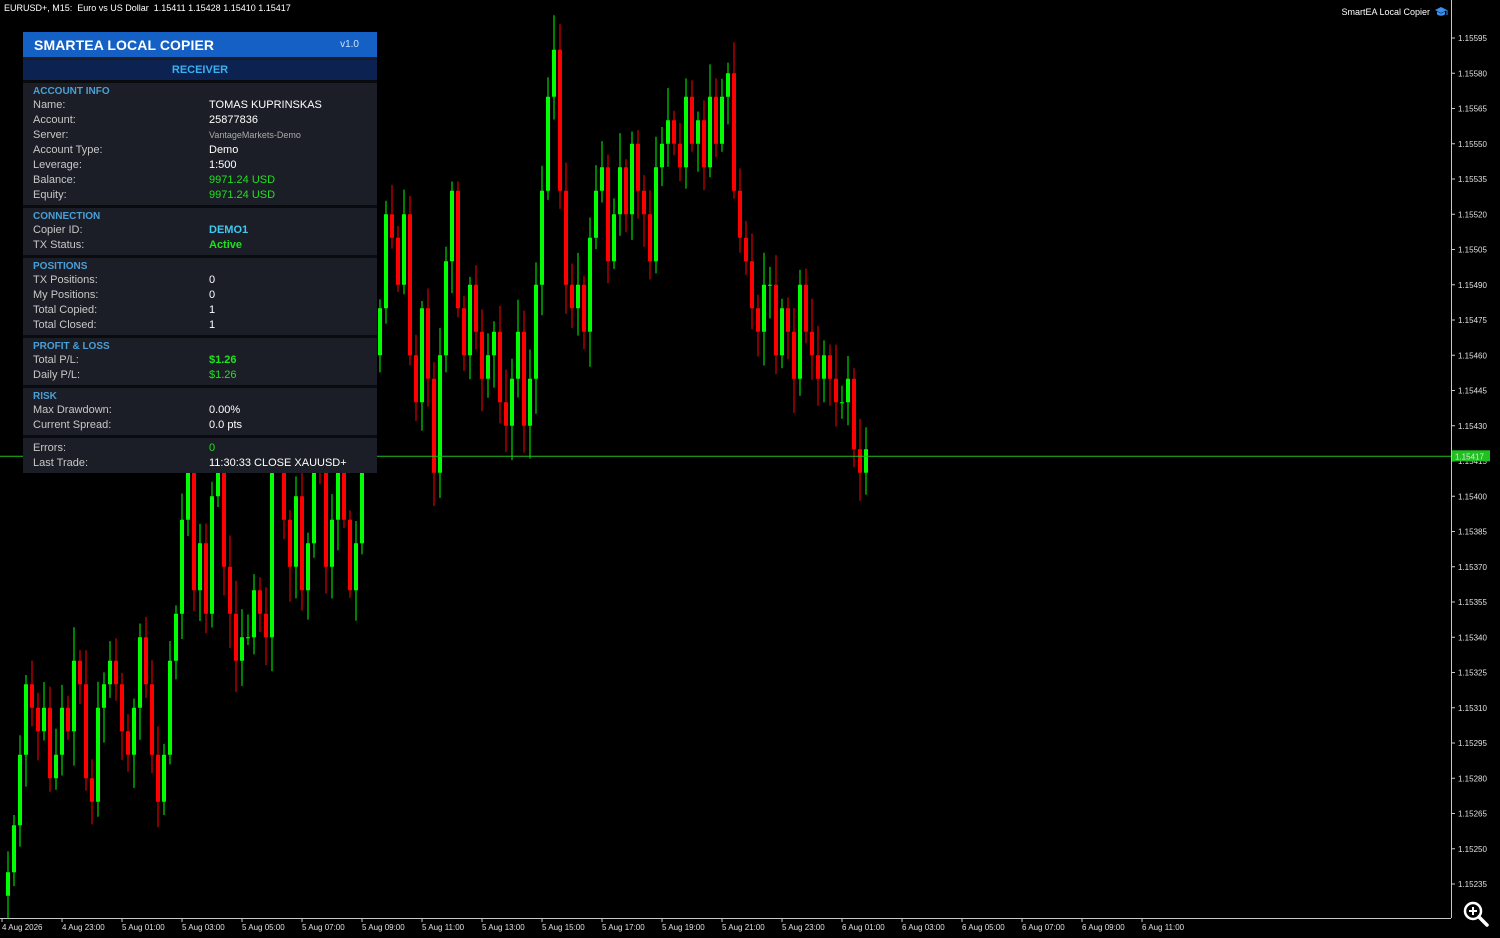 The width and height of the screenshot is (1500, 938). I want to click on panel-header: SMARTEA LOCAL COPIER v1.0, so click(200, 44).